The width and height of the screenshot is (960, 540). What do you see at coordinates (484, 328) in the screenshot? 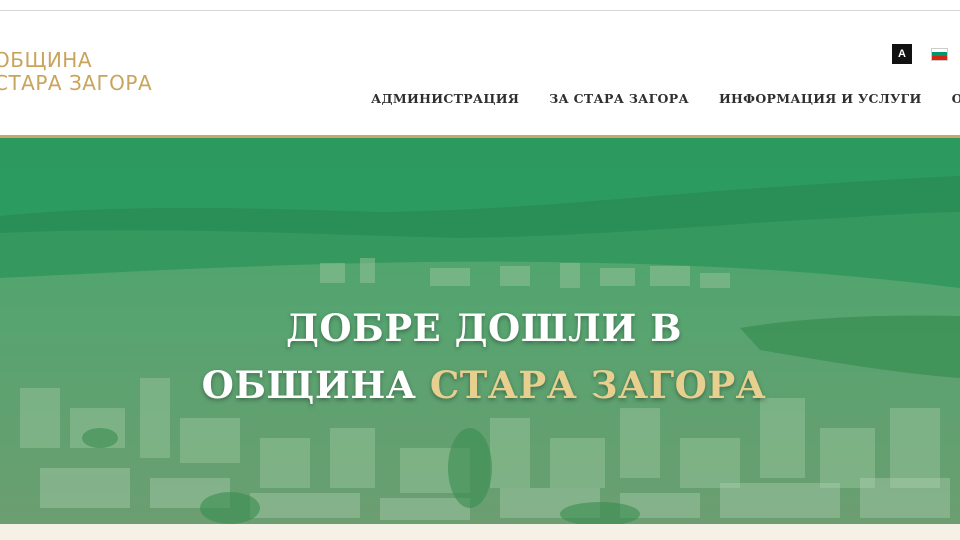
I see `hero-heading-line-1: ДОБРЕ ДОШЛИ В` at bounding box center [484, 328].